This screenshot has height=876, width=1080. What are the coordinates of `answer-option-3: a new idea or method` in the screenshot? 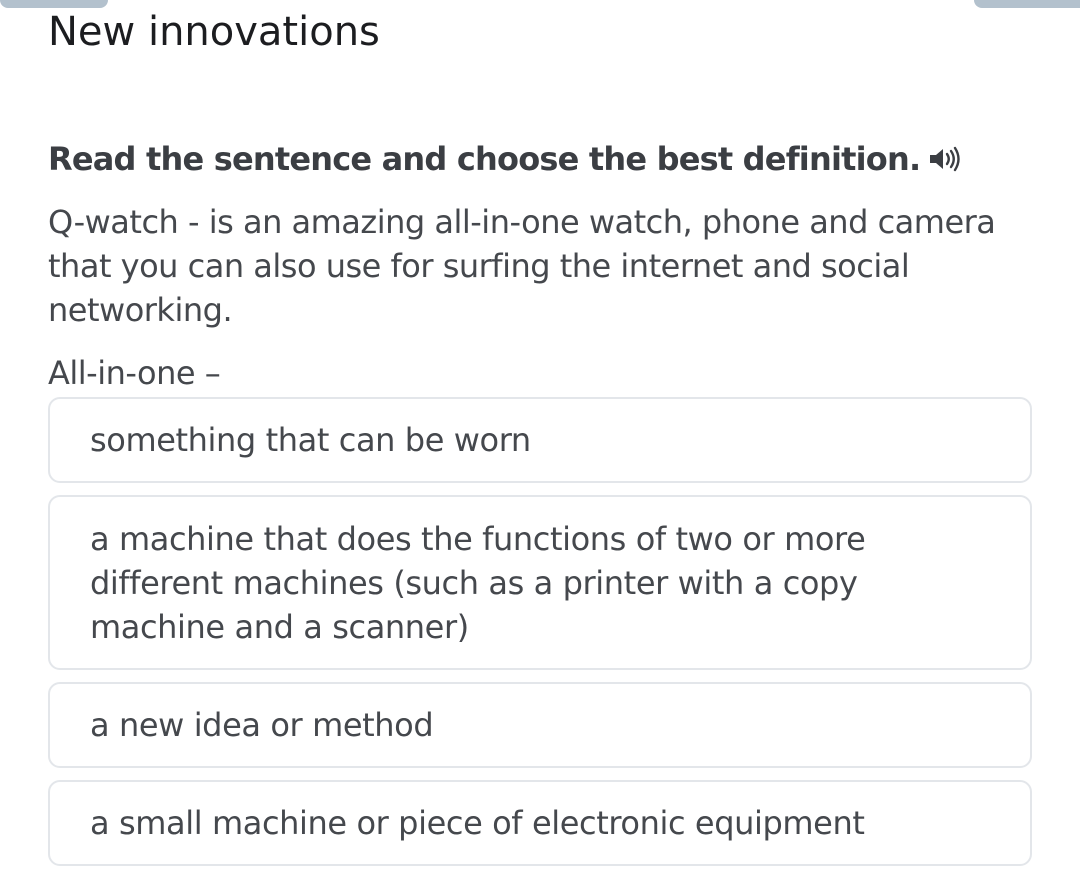 It's located at (540, 725).